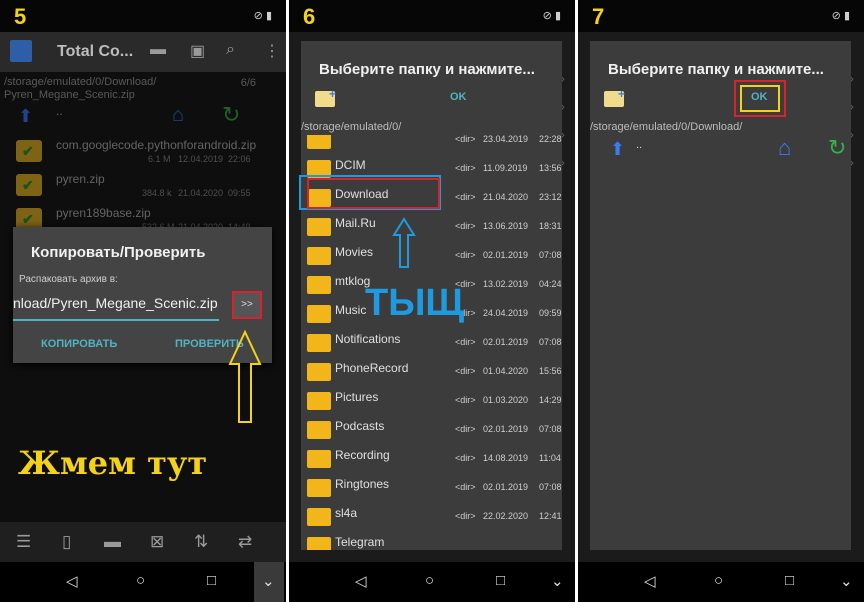 The image size is (864, 602). What do you see at coordinates (784, 148) in the screenshot?
I see `home-icon: ⌂` at bounding box center [784, 148].